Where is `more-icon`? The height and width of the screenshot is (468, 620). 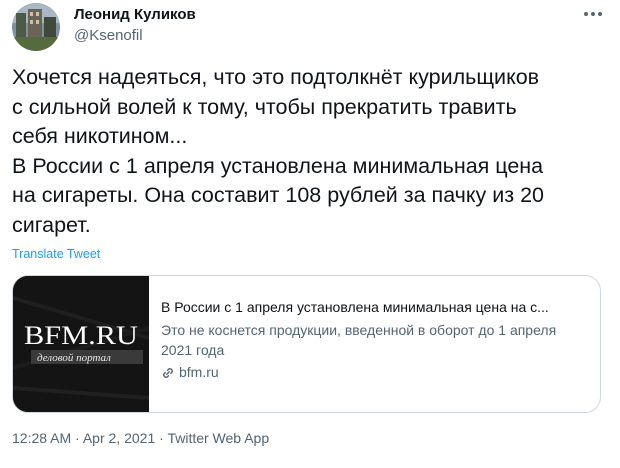
more-icon is located at coordinates (593, 14).